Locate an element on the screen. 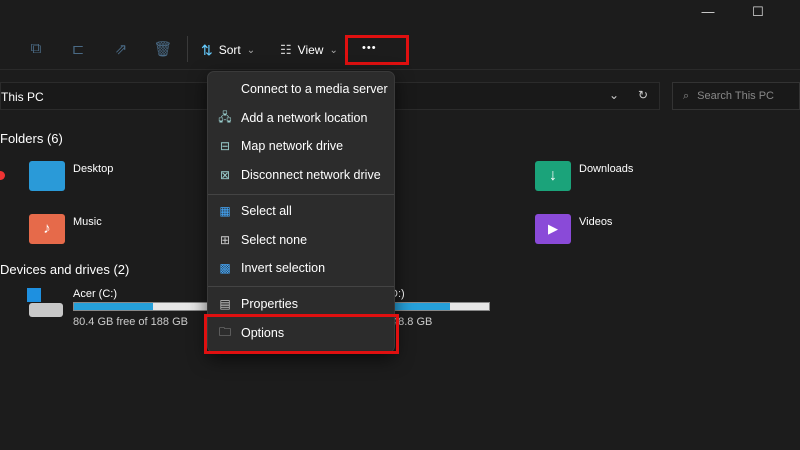  devices-header: Devices and drives (2) is located at coordinates (64, 269).